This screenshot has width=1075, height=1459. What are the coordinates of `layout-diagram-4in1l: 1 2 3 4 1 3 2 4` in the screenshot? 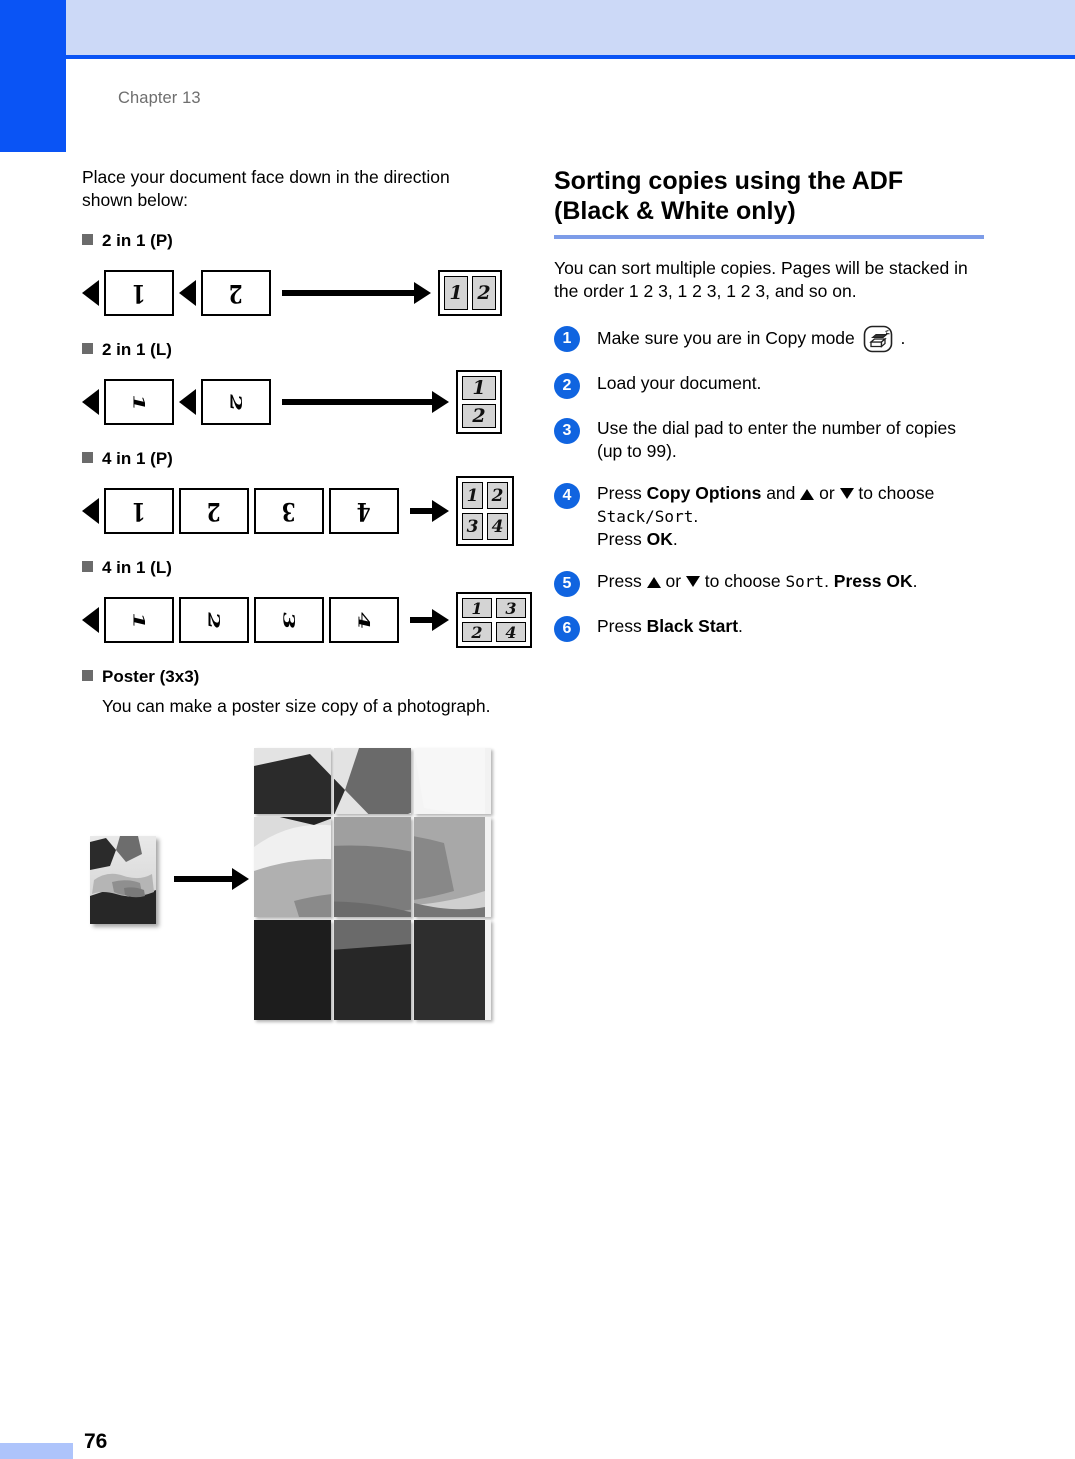 It's located at (307, 620).